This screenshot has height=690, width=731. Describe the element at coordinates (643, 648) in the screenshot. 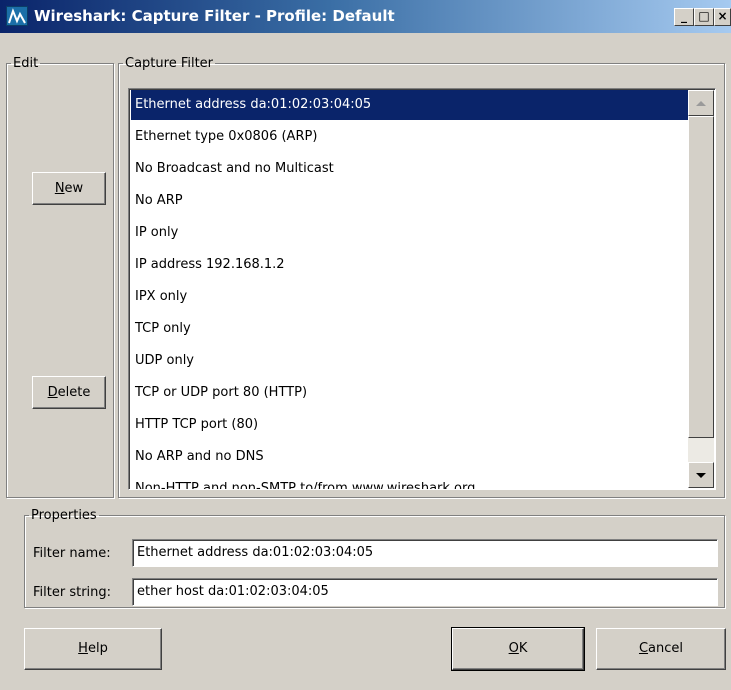

I see `cancel-button-accel: C` at that location.